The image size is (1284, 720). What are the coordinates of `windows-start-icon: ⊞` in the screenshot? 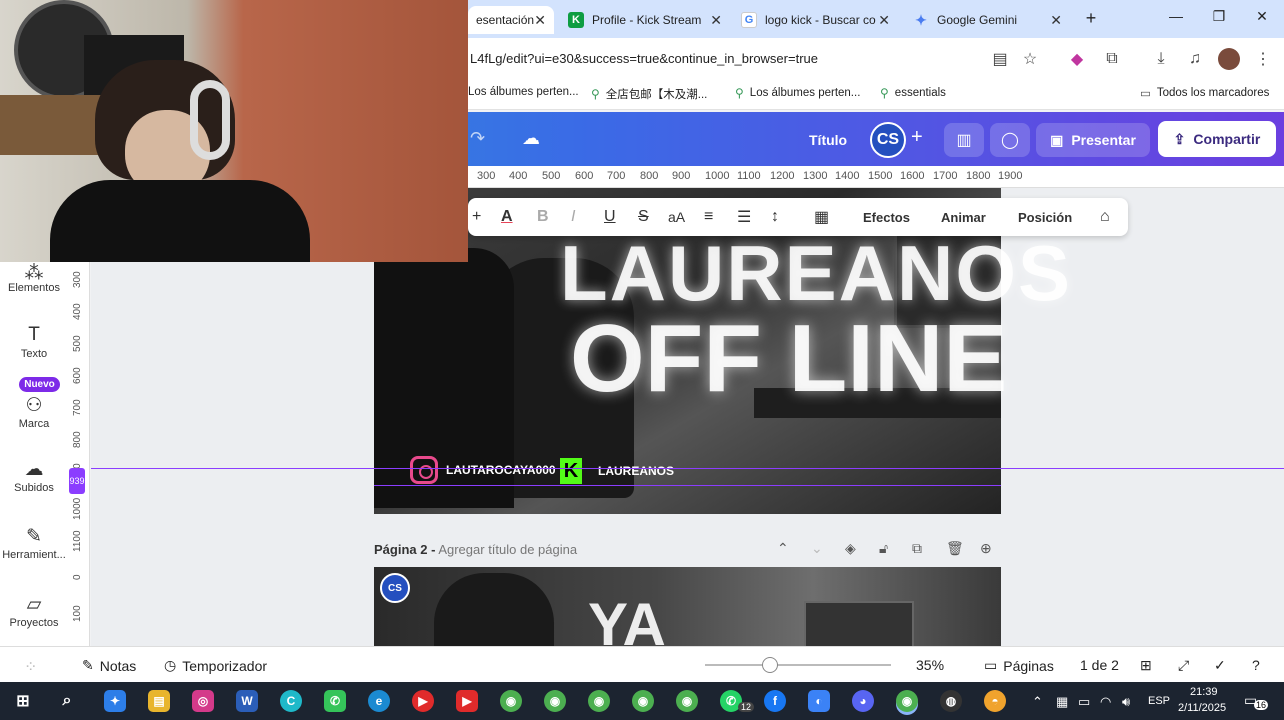 It's located at (23, 701).